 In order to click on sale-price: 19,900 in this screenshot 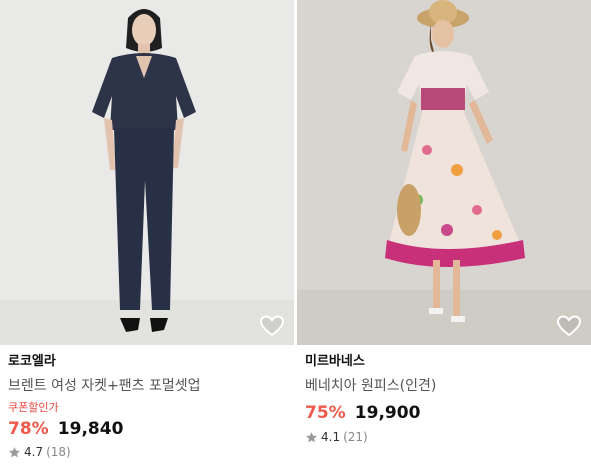, I will do `click(387, 413)`.